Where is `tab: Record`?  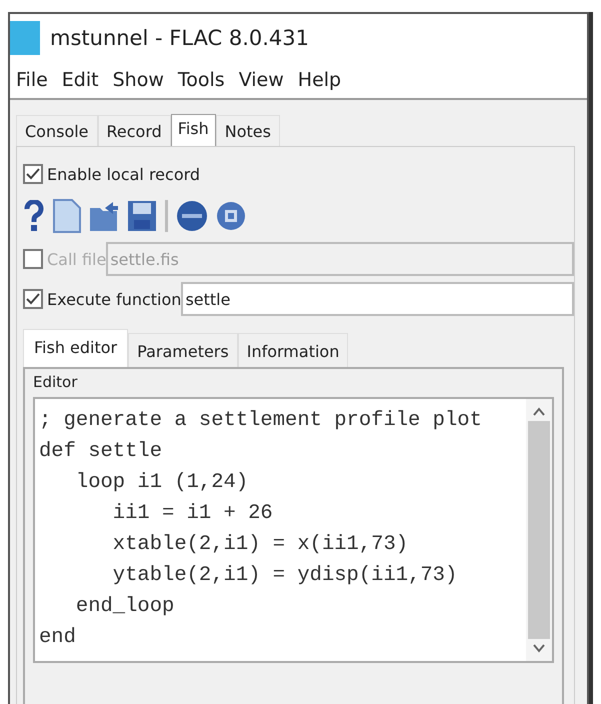 tab: Record is located at coordinates (134, 130).